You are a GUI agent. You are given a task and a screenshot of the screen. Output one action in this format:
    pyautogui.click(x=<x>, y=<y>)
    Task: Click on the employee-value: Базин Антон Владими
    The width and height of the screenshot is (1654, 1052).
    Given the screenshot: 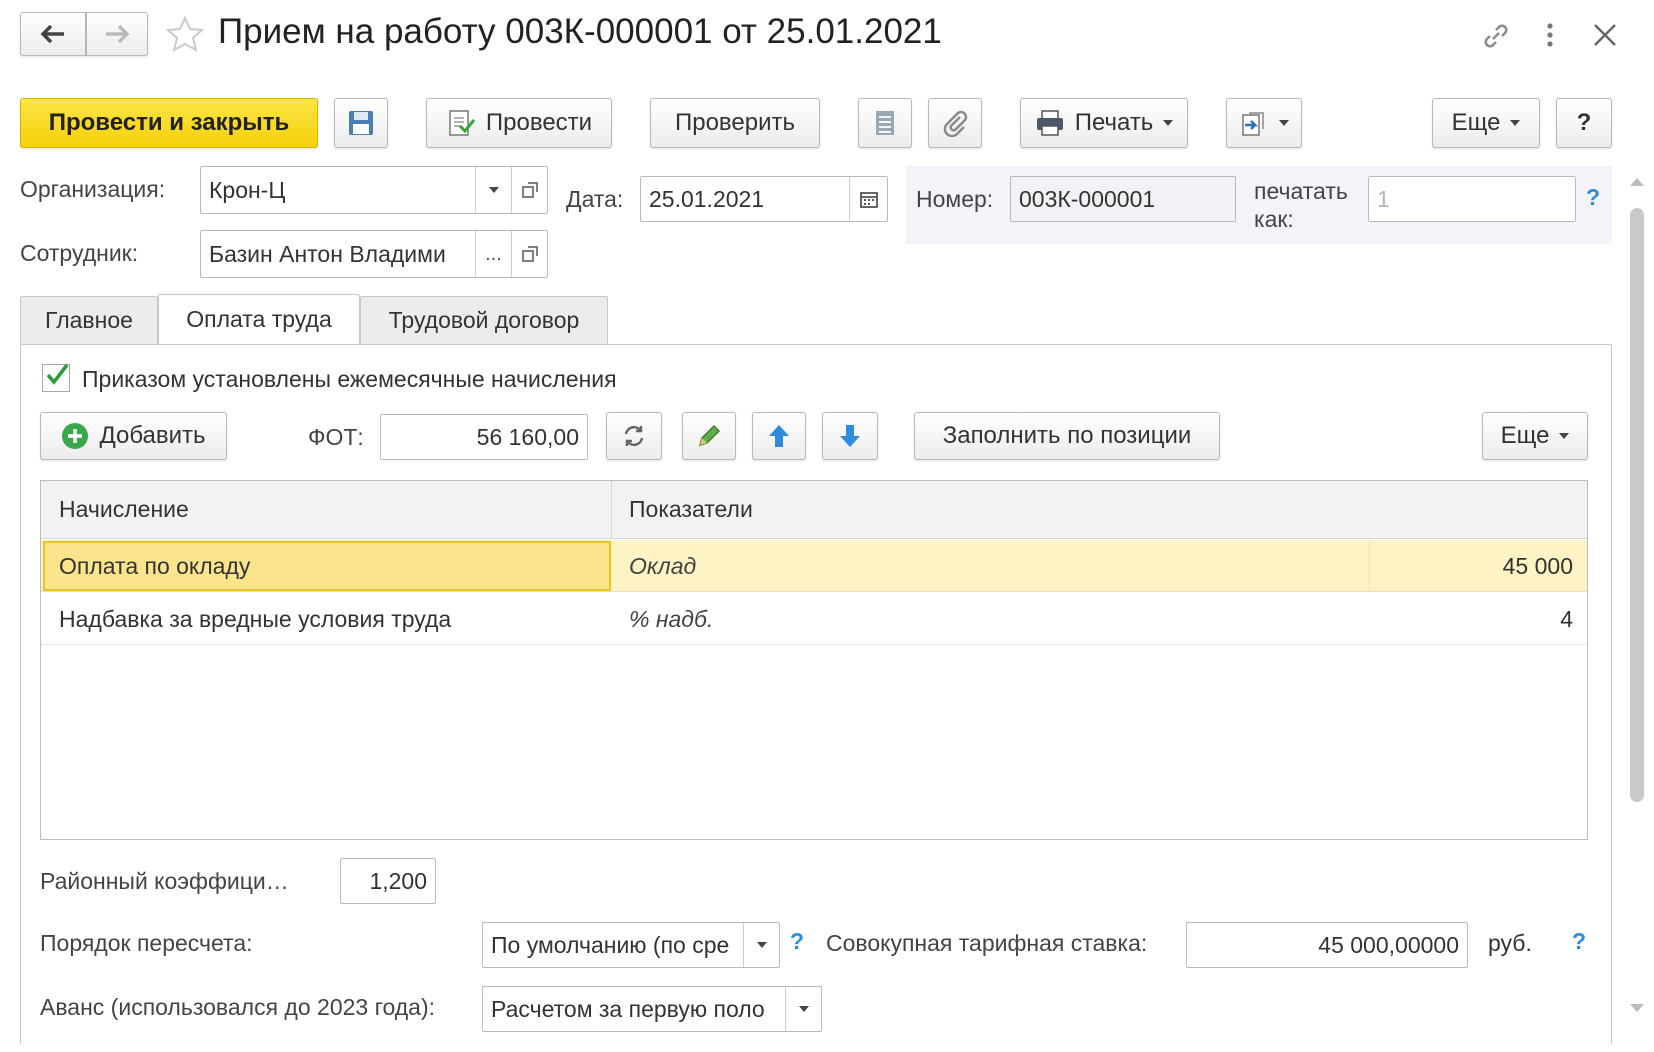 What is the action you would take?
    pyautogui.click(x=327, y=253)
    